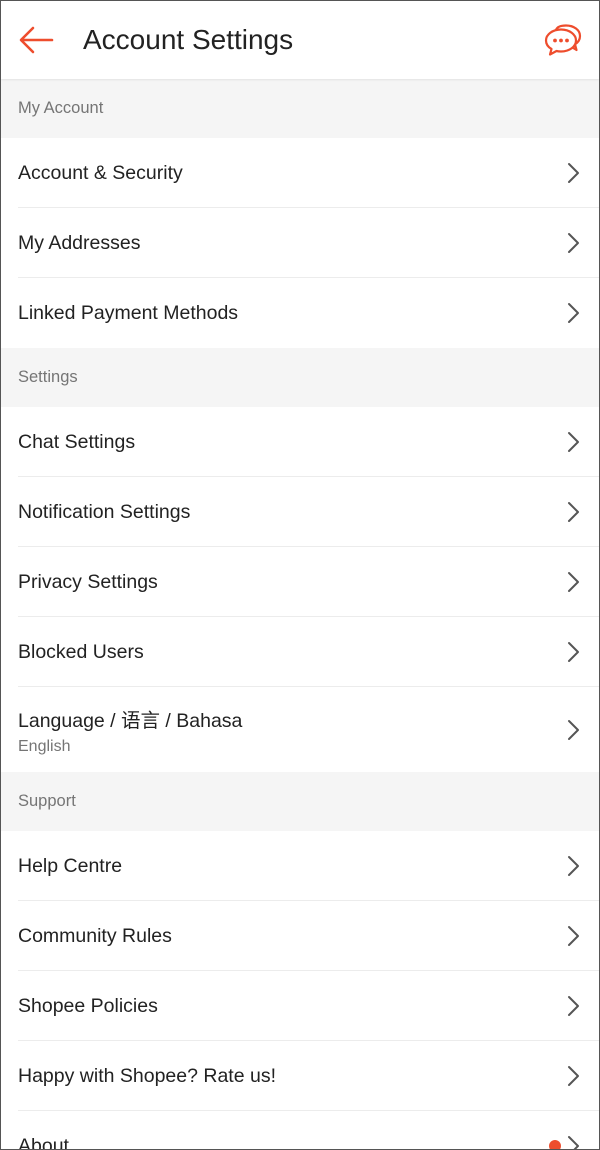 The width and height of the screenshot is (600, 1150). I want to click on item-label: Account & Security, so click(100, 172).